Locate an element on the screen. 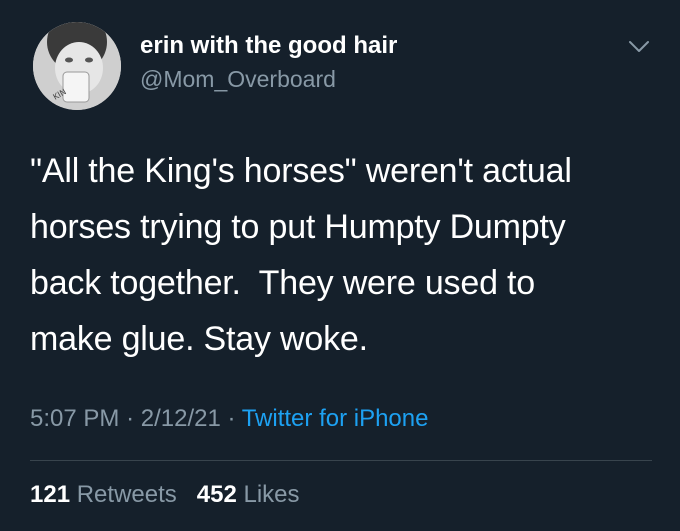 The height and width of the screenshot is (531, 680). avatar-photo-icon: KIN is located at coordinates (77, 66).